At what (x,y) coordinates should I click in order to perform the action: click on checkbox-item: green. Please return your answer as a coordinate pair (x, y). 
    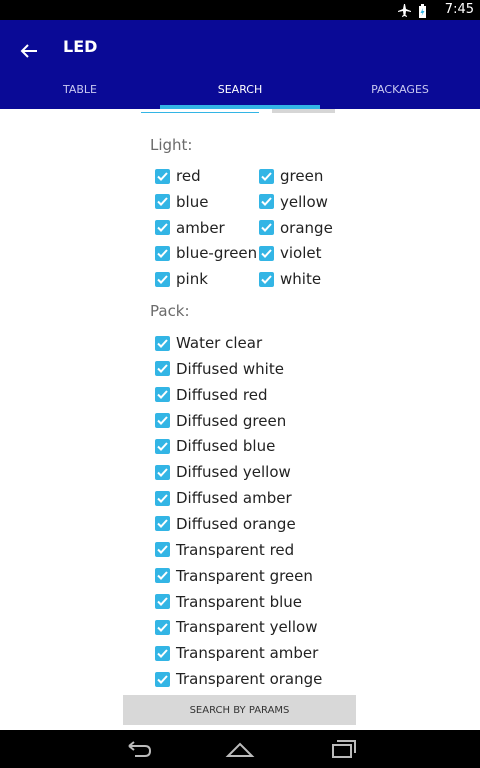
    Looking at the image, I should click on (291, 176).